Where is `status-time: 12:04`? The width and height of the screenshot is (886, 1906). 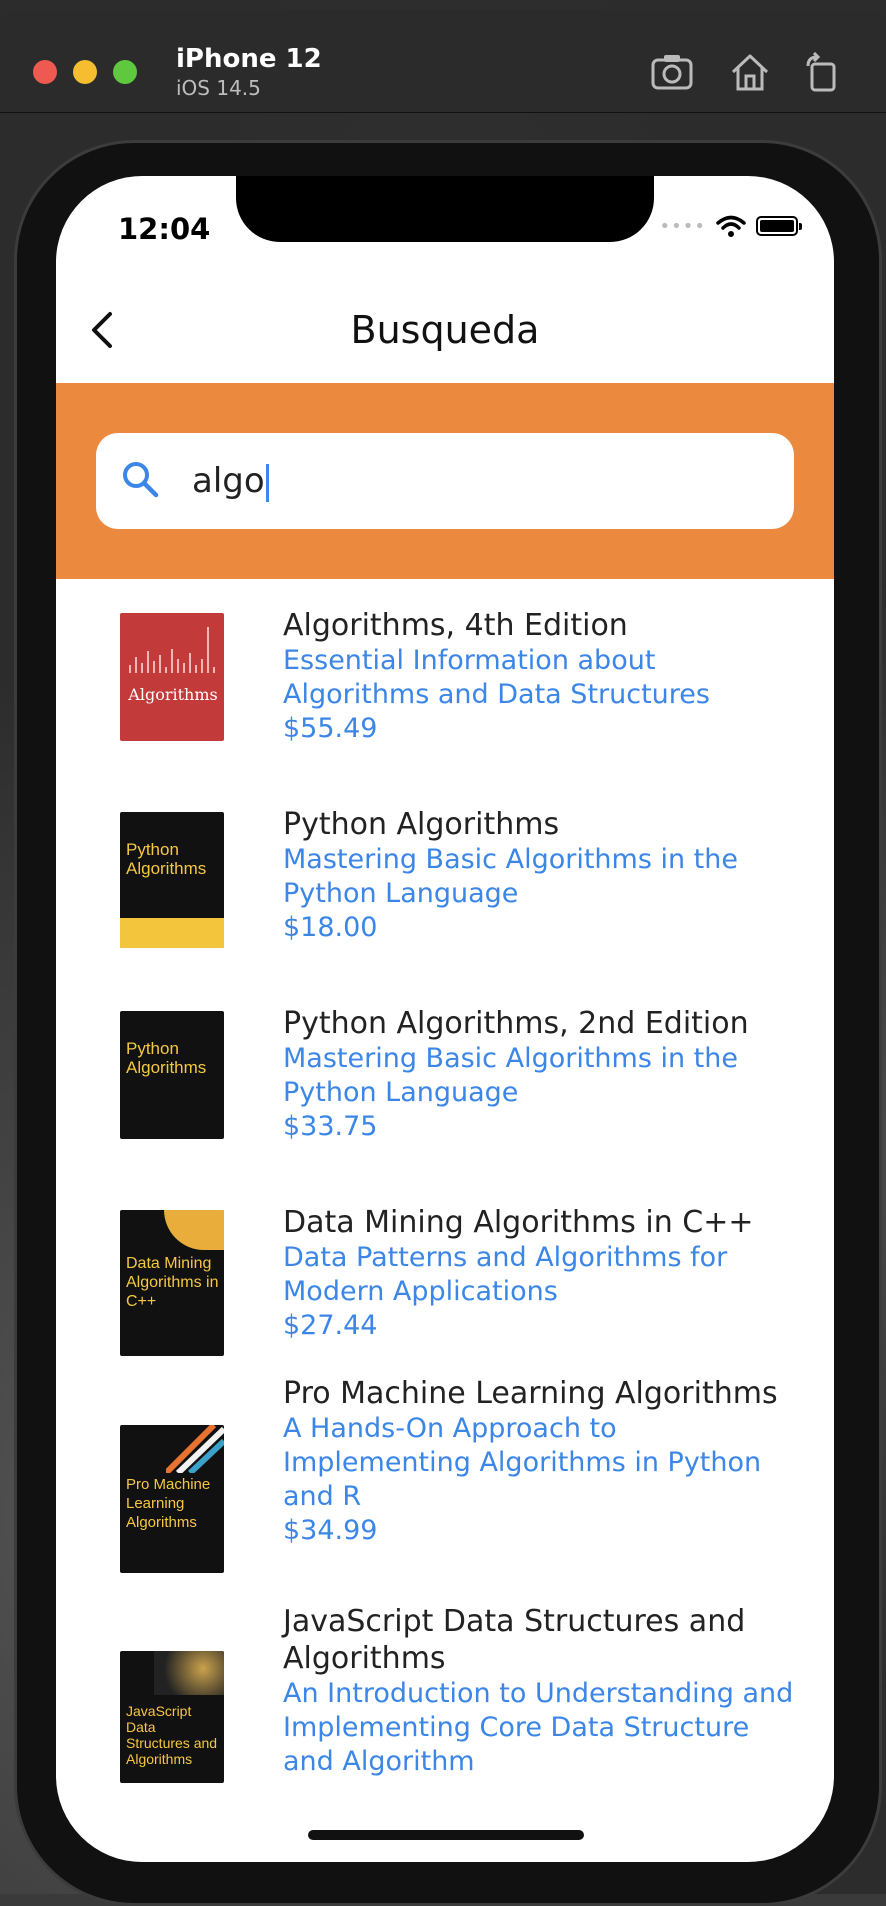
status-time: 12:04 is located at coordinates (164, 229).